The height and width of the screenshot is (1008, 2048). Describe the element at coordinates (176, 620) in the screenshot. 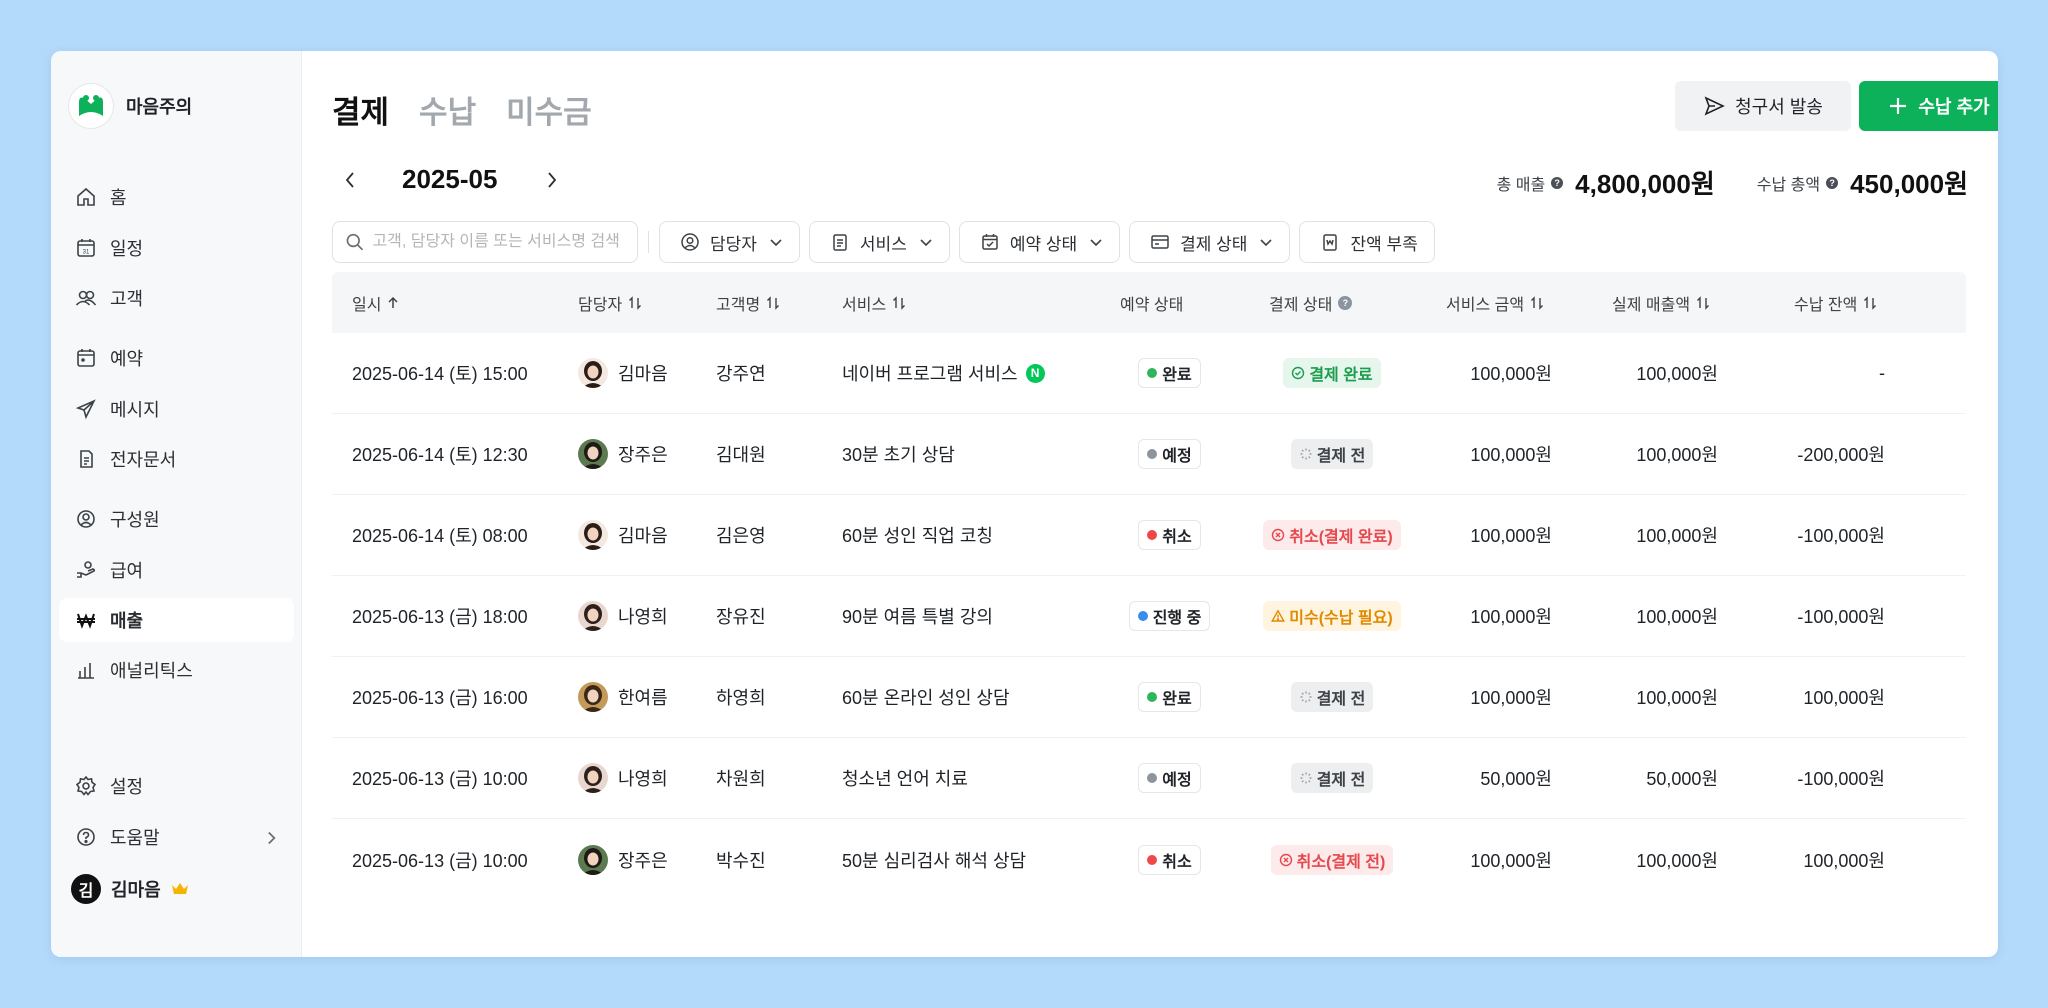

I see `sidebar-item-sales: 매출` at that location.